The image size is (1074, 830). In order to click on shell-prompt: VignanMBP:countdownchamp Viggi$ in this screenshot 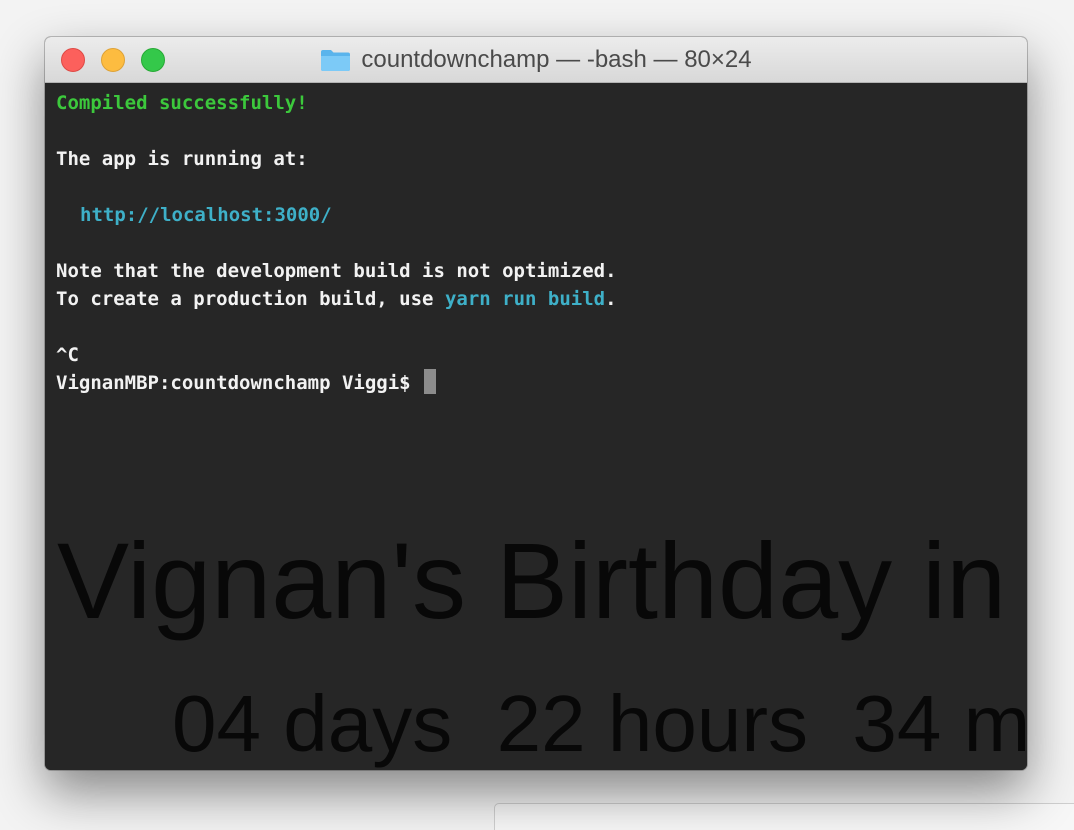, I will do `click(239, 383)`.